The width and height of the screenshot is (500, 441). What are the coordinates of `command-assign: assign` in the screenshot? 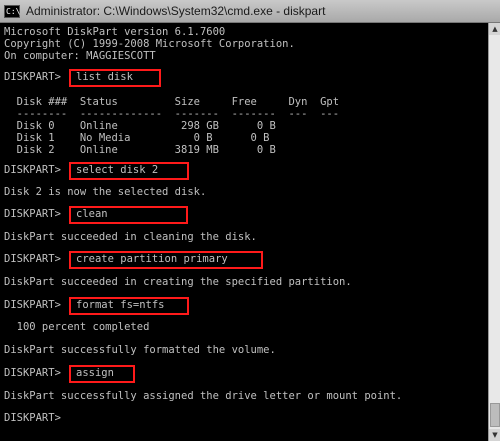 It's located at (95, 373).